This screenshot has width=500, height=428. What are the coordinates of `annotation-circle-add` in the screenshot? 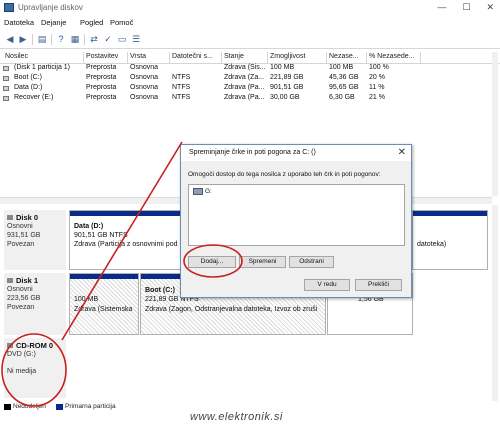 It's located at (213, 261).